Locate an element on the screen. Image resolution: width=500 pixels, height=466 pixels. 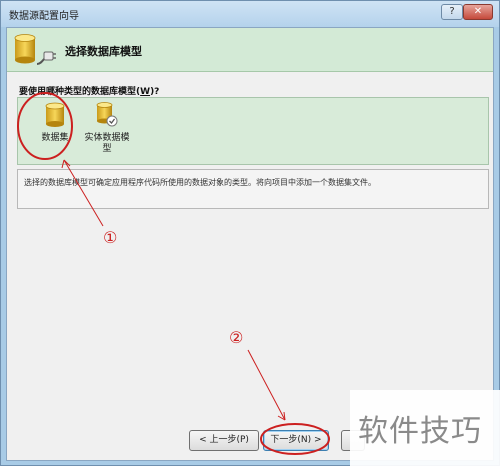
watermark-text: 软件技巧 is located at coordinates (420, 431).